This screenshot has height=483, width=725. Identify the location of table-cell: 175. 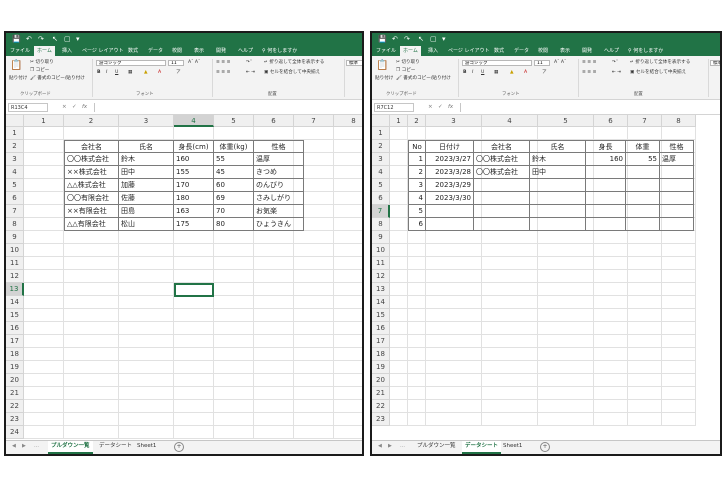
(194, 224).